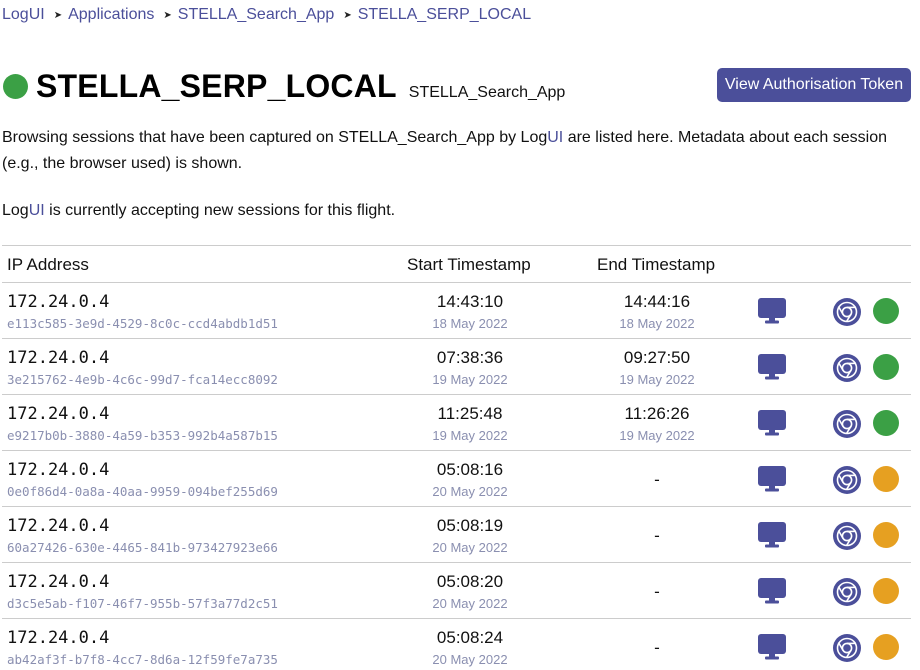  I want to click on breadcrumb-application: STELLA_Search_App, so click(256, 15).